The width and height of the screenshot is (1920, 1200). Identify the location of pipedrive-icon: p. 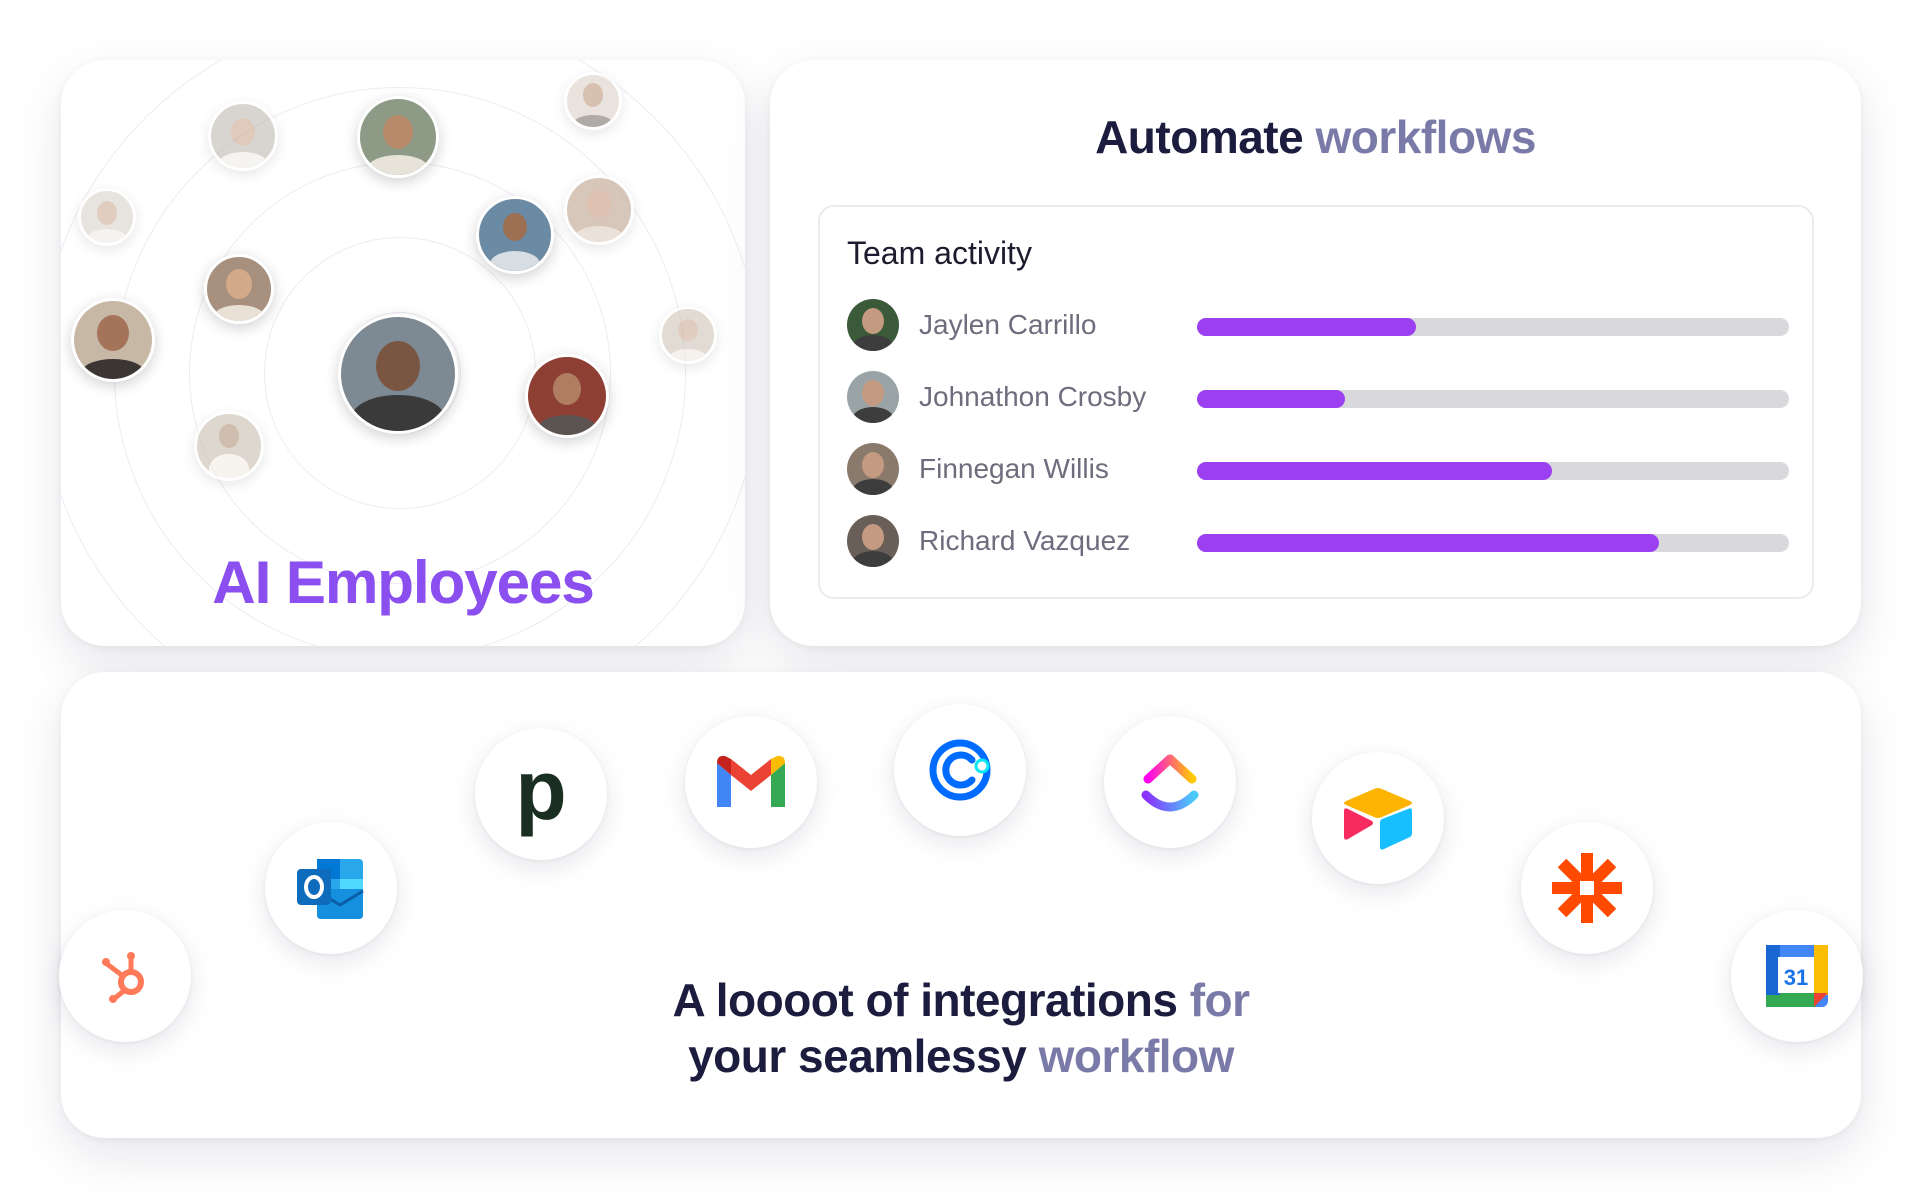
(541, 790).